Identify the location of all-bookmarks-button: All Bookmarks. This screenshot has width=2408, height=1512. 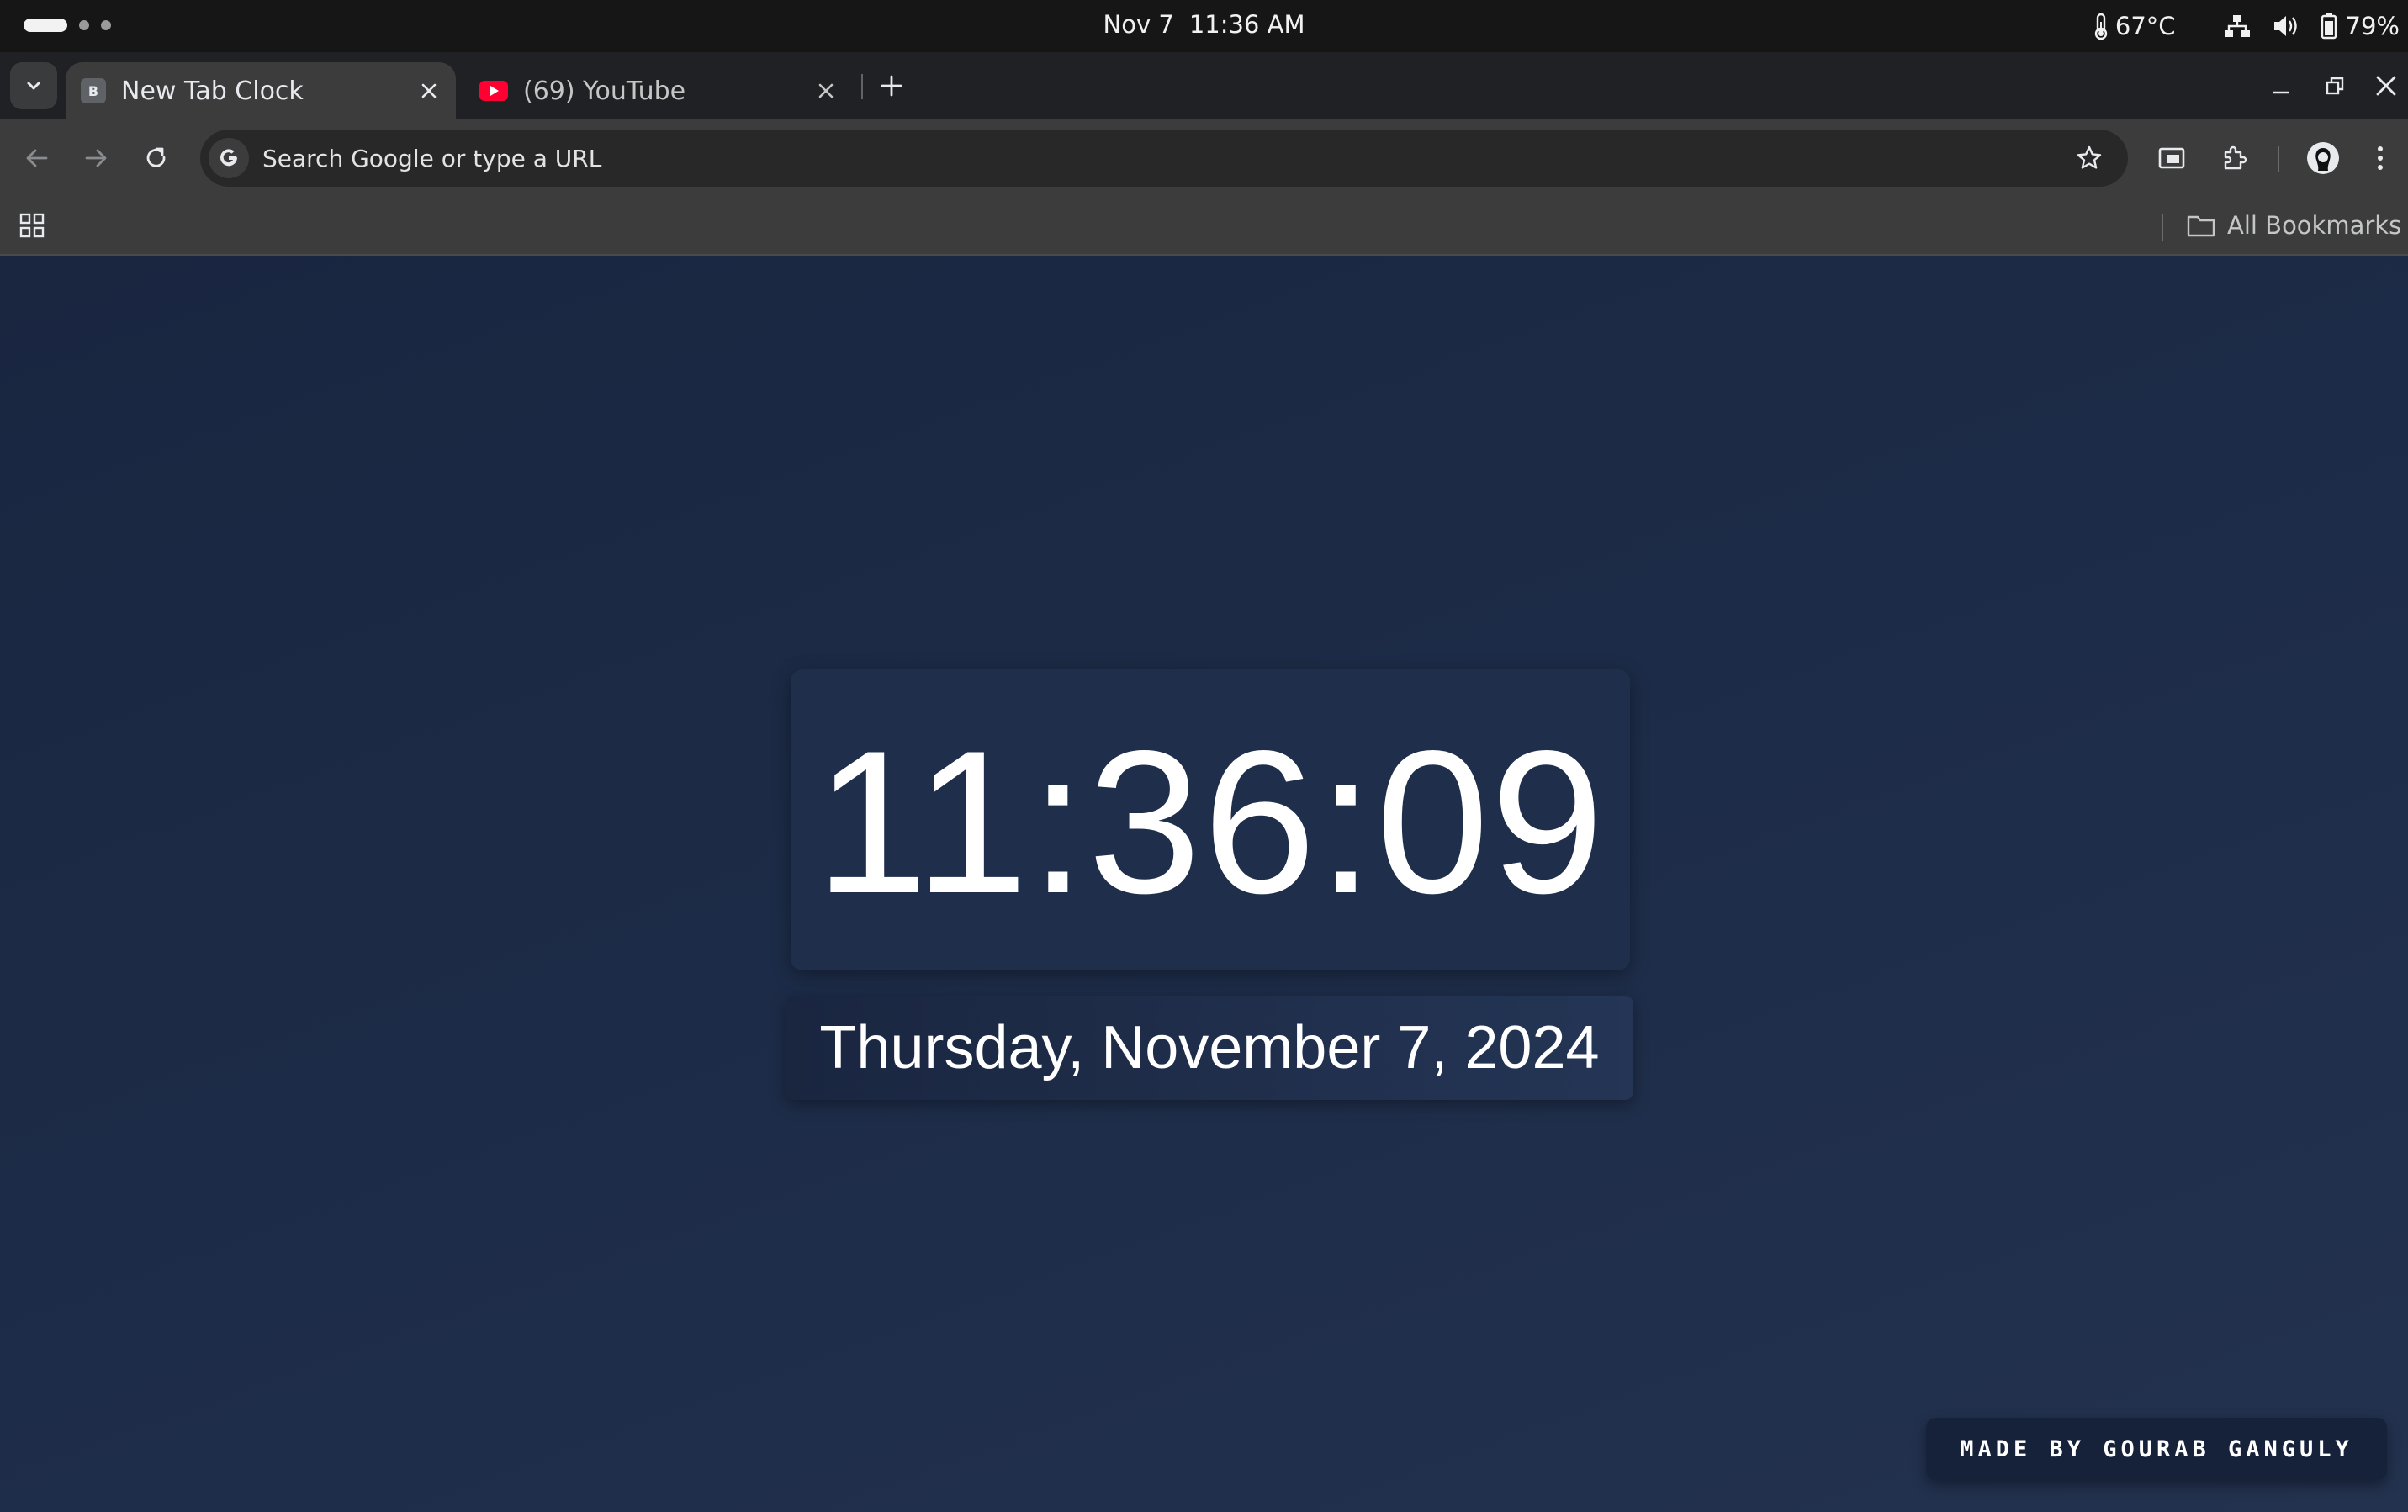
(2294, 225).